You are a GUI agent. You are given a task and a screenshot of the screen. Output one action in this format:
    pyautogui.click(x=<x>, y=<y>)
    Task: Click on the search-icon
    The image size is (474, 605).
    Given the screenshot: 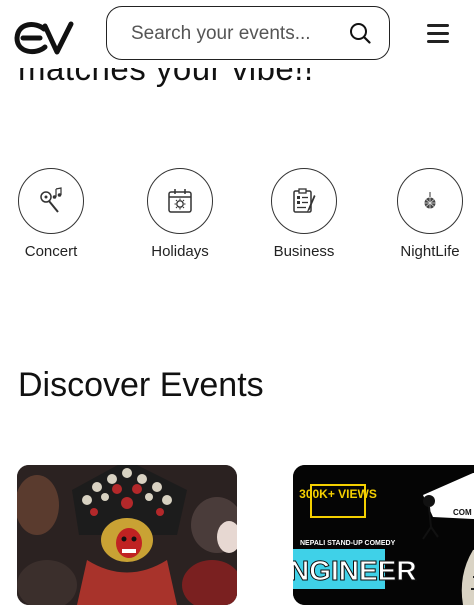 What is the action you would take?
    pyautogui.click(x=360, y=33)
    